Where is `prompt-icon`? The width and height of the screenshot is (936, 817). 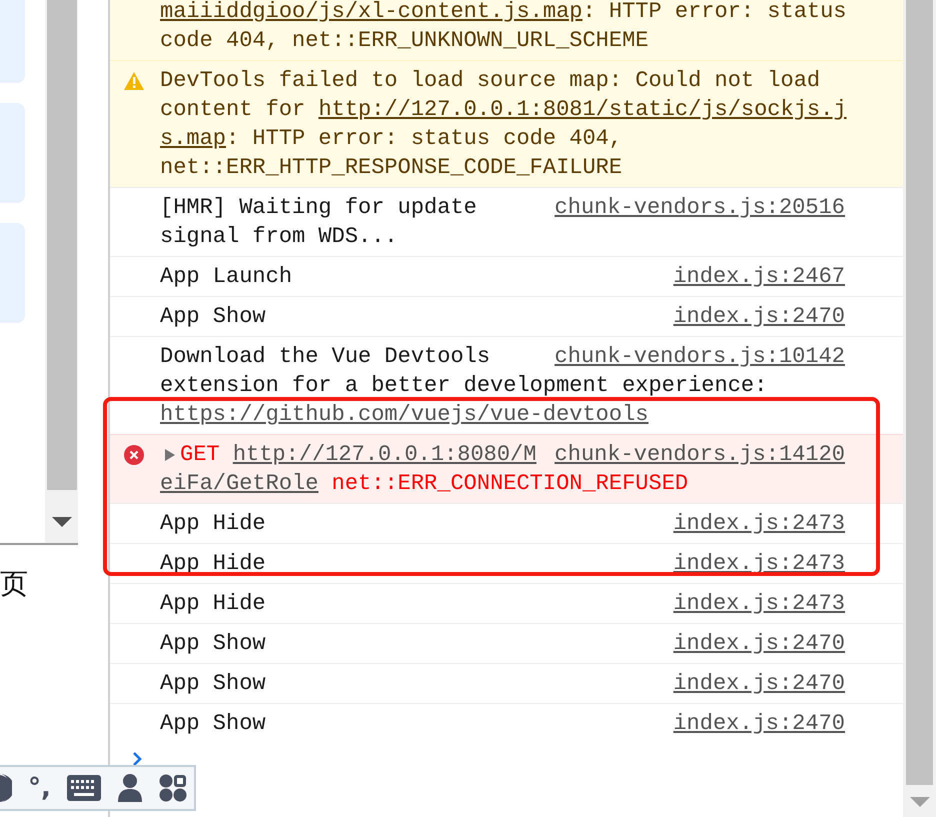
prompt-icon is located at coordinates (137, 759).